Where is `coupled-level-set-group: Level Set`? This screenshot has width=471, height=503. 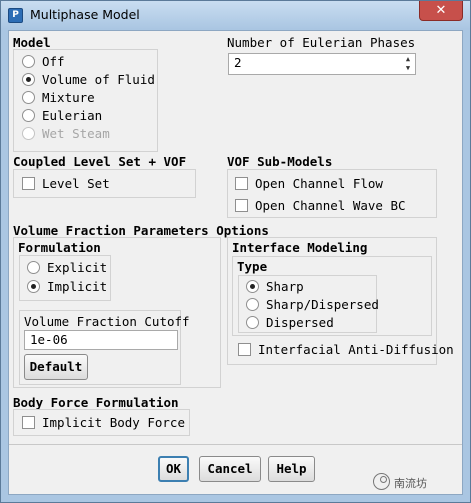
coupled-level-set-group: Level Set is located at coordinates (104, 183).